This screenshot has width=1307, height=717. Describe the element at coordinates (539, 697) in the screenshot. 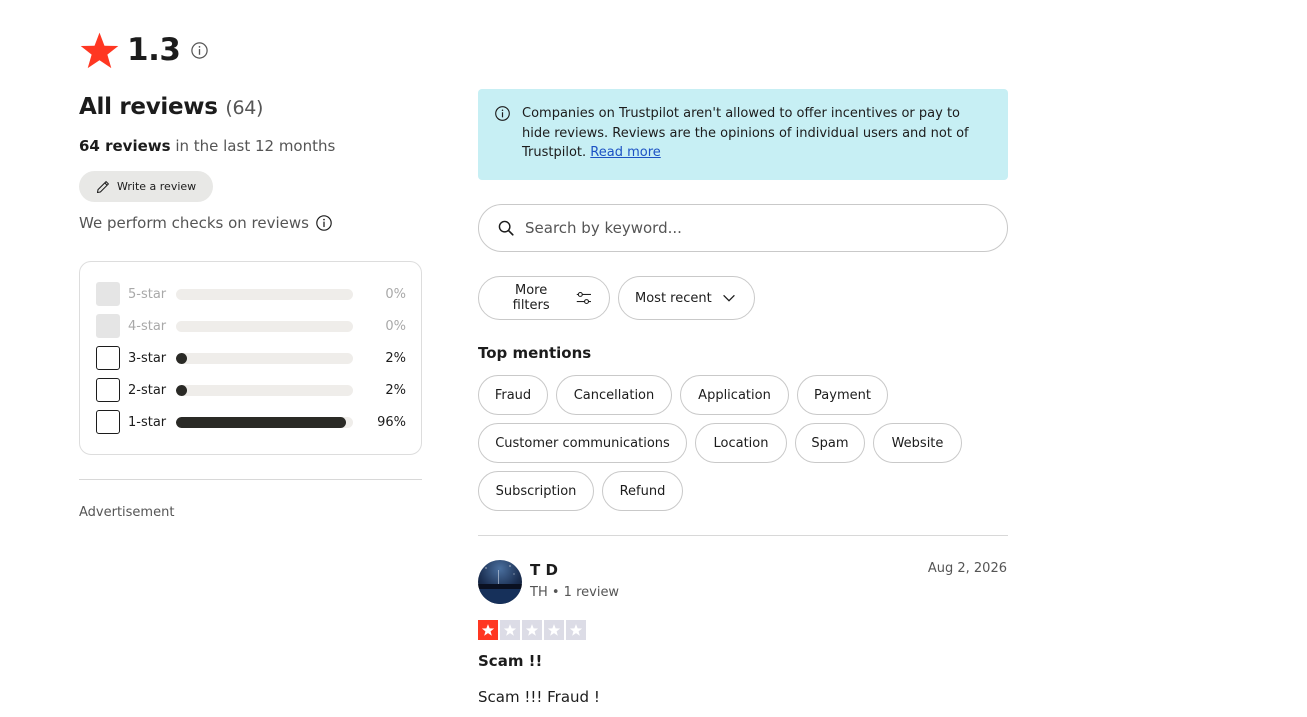

I see `review-body: Scam !!! Fraud !` at that location.